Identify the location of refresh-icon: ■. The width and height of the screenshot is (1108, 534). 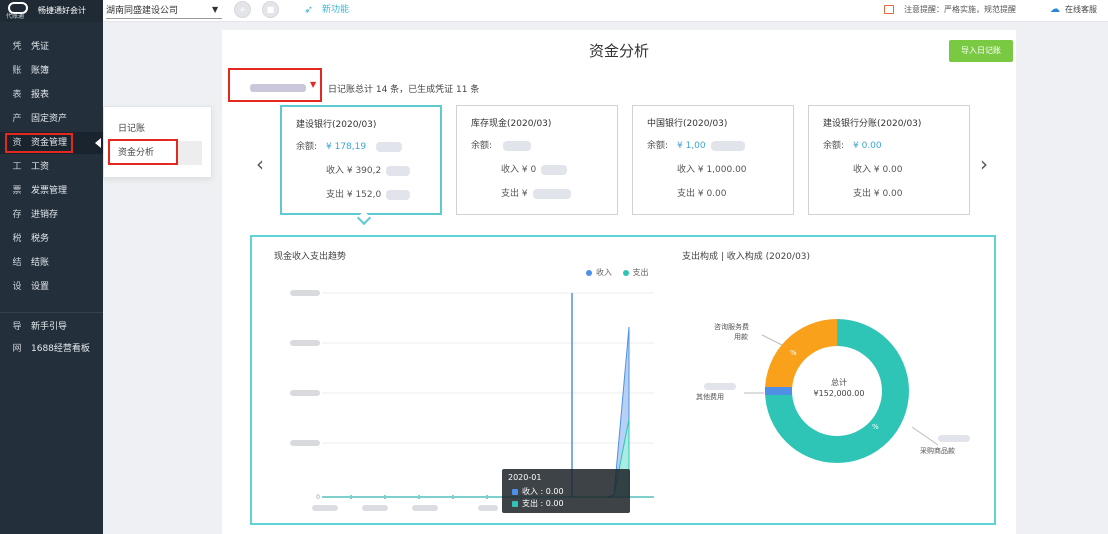
(270, 9).